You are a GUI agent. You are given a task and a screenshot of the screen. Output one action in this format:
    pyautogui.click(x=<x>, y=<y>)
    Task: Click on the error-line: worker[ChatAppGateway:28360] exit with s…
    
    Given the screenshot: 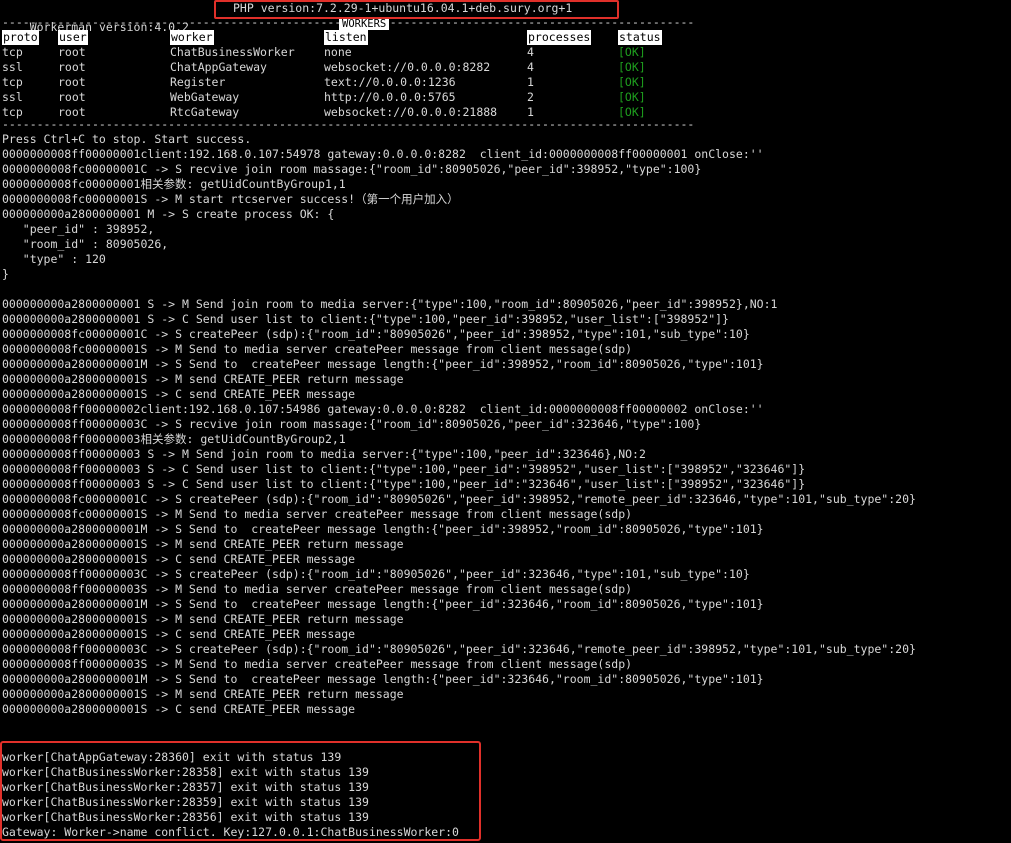 What is the action you would take?
    pyautogui.click(x=172, y=757)
    